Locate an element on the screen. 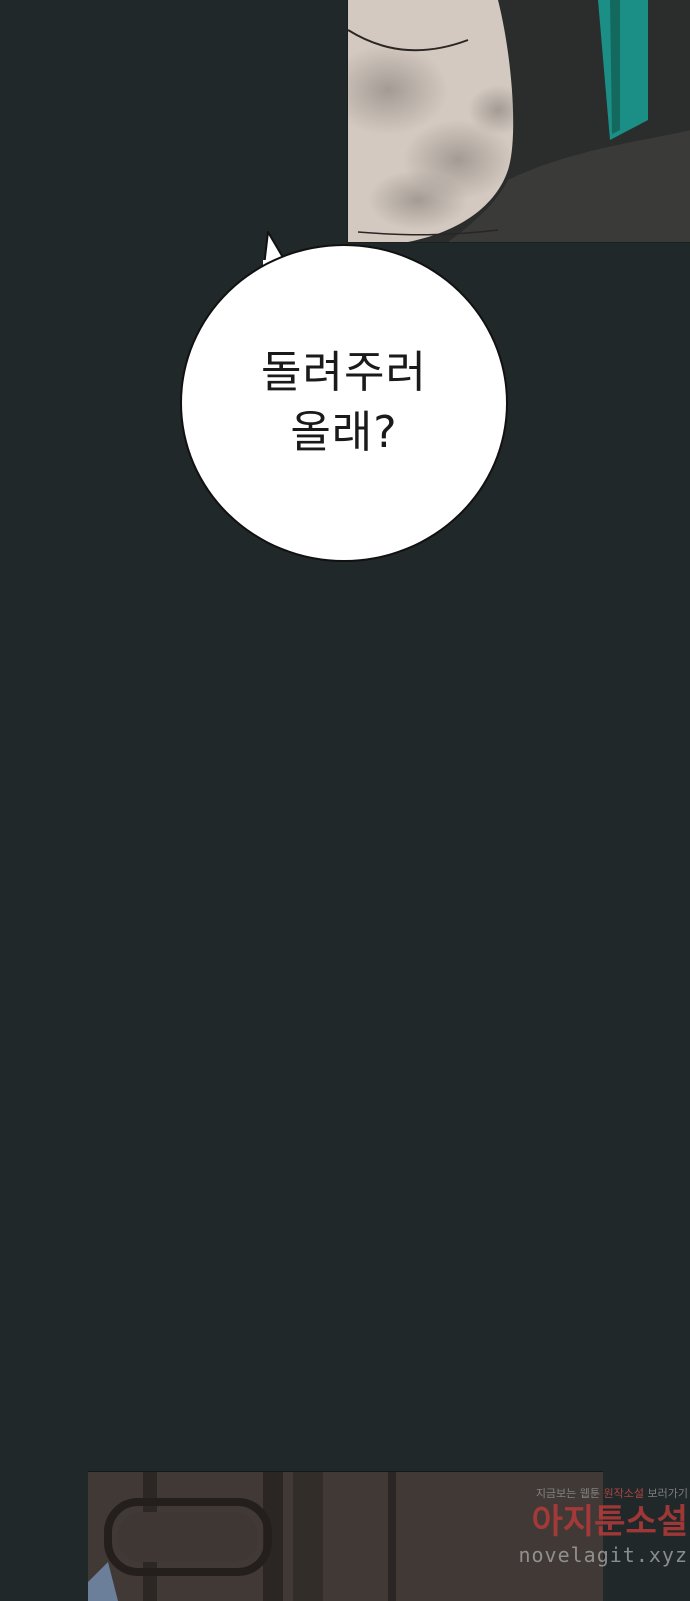  panel-top-illustration is located at coordinates (519, 121).